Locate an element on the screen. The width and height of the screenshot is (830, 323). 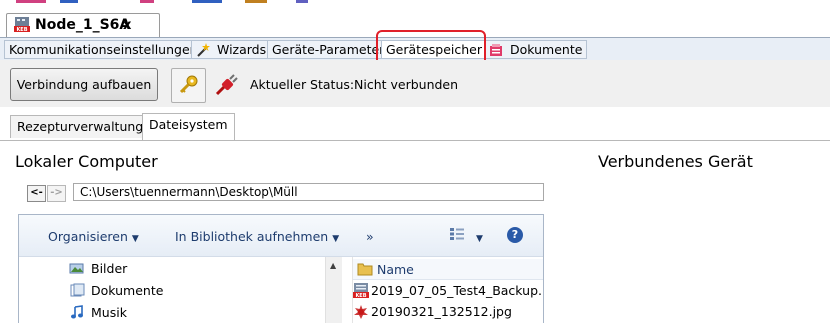
tab-dokumente: Dokumente is located at coordinates (536, 49).